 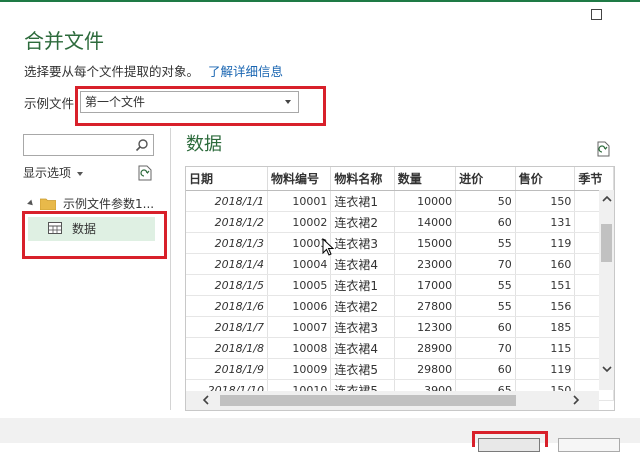 What do you see at coordinates (82, 145) in the screenshot?
I see `search-input` at bounding box center [82, 145].